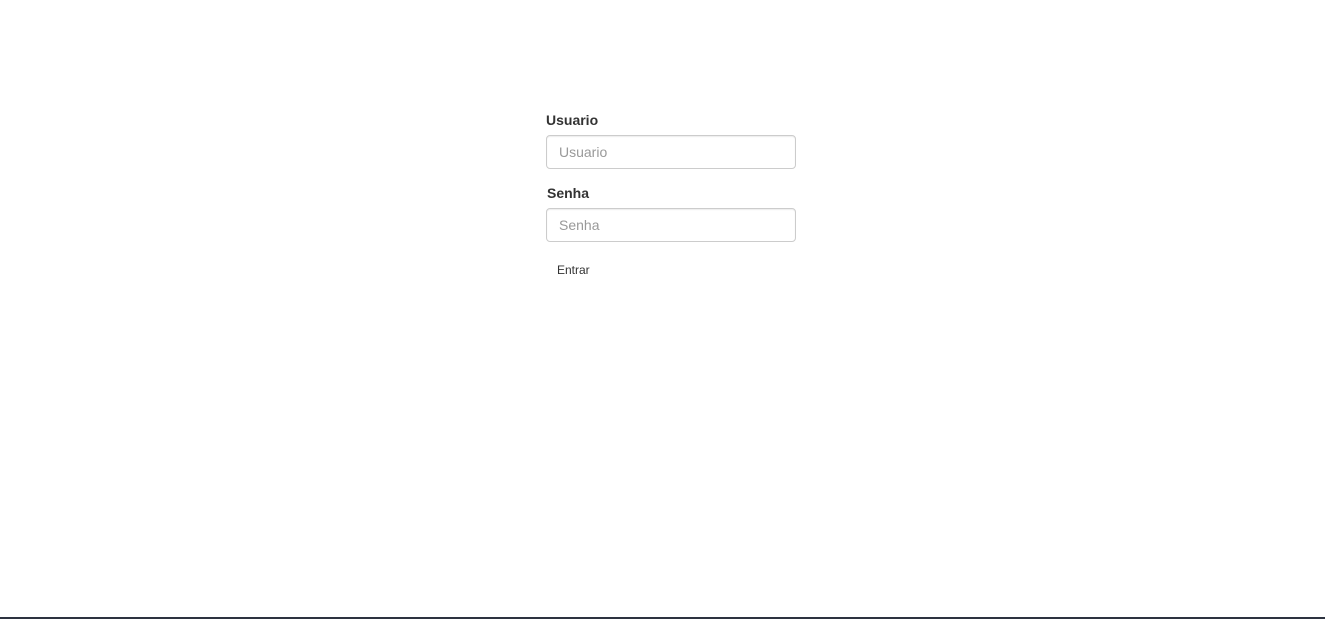  What do you see at coordinates (671, 195) in the screenshot?
I see `login-form: Usuario Senha Entrar` at bounding box center [671, 195].